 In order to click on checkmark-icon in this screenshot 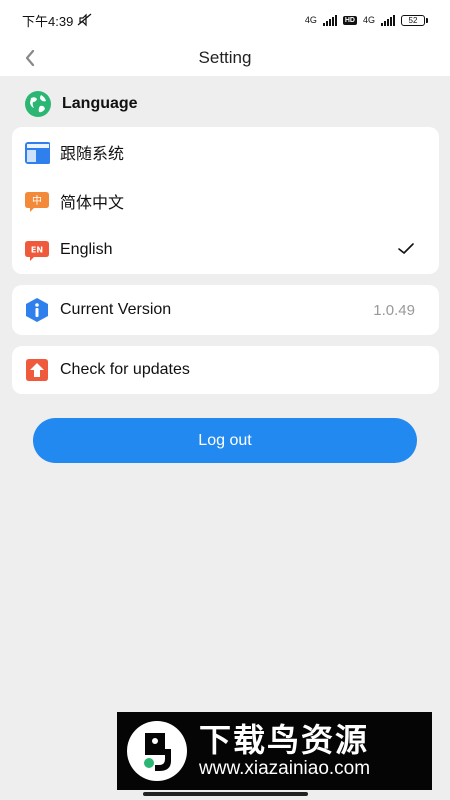, I will do `click(406, 248)`.